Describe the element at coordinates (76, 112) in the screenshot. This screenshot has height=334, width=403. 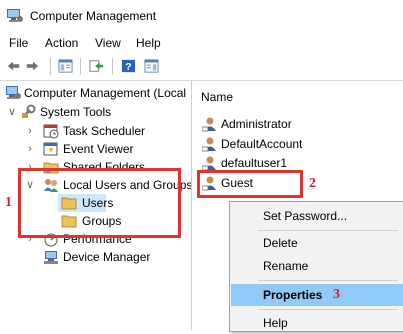
I see `tree-label: System Tools` at that location.